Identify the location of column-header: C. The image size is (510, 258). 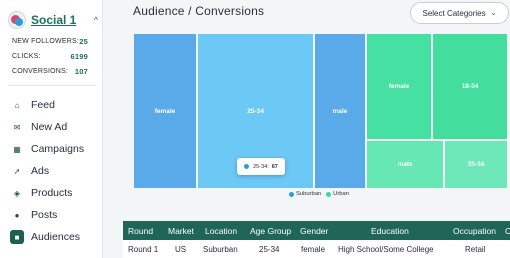
(507, 230).